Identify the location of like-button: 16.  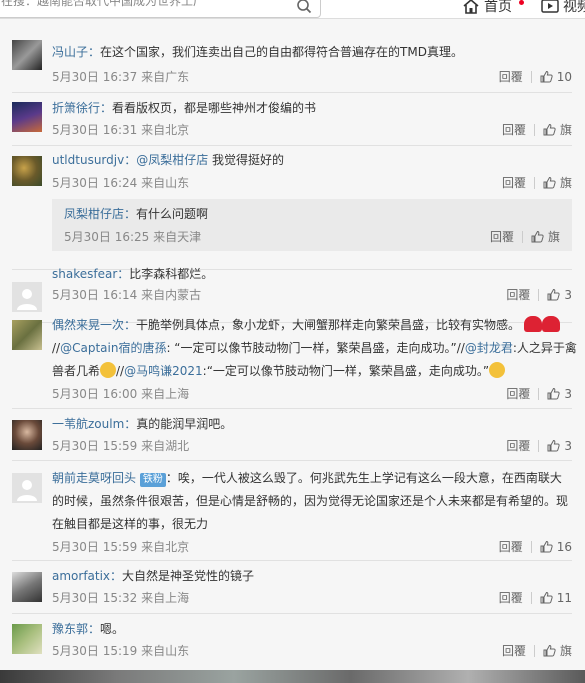
(556, 547).